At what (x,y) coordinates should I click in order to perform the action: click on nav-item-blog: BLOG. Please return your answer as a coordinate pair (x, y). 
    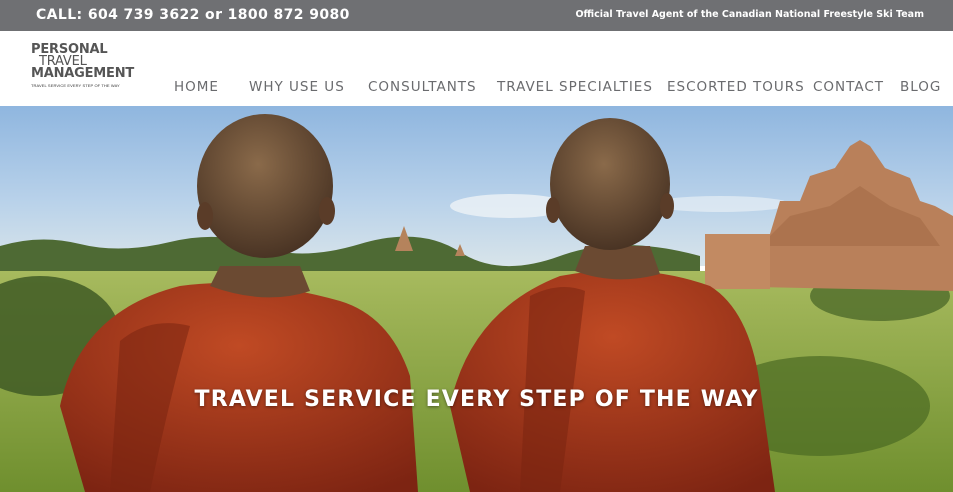
    Looking at the image, I should click on (920, 87).